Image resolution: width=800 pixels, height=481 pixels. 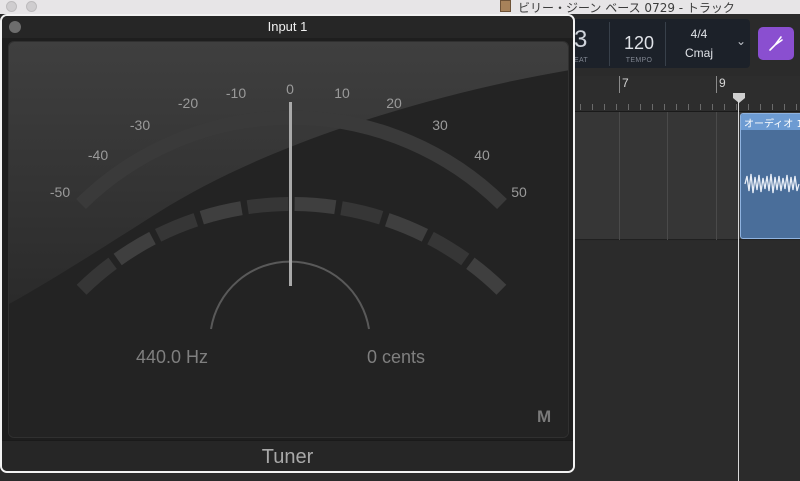 I want to click on mute-button: M, so click(x=544, y=417).